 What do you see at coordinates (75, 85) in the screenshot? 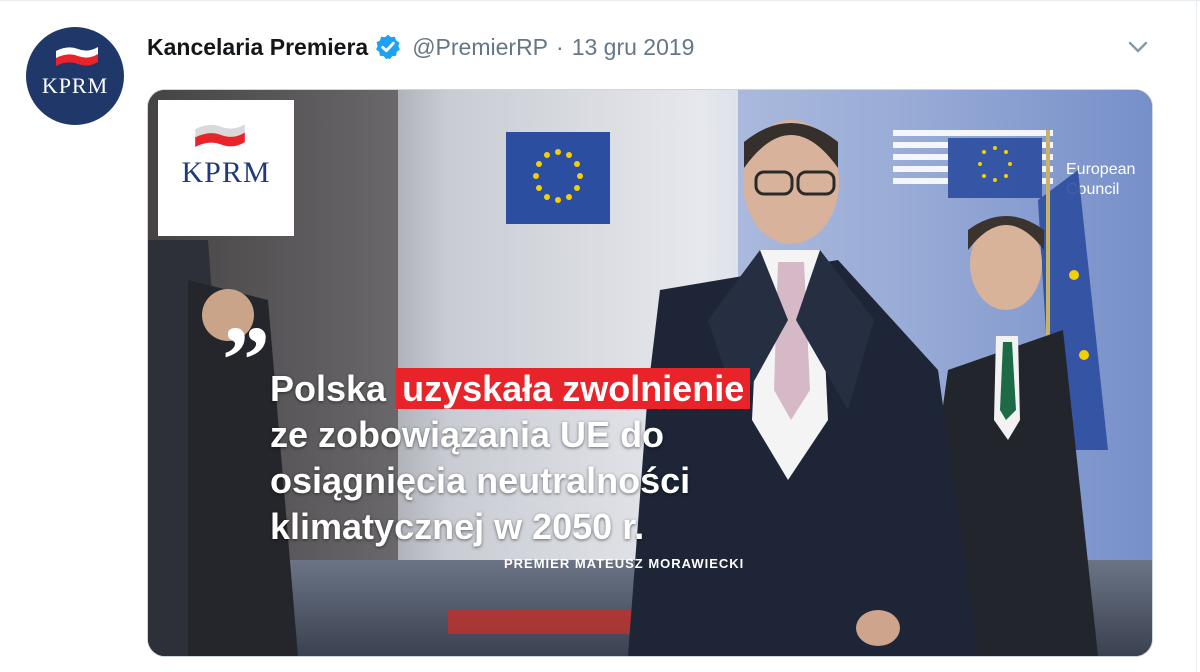
I see `avatar-logo-text: KPRM` at bounding box center [75, 85].